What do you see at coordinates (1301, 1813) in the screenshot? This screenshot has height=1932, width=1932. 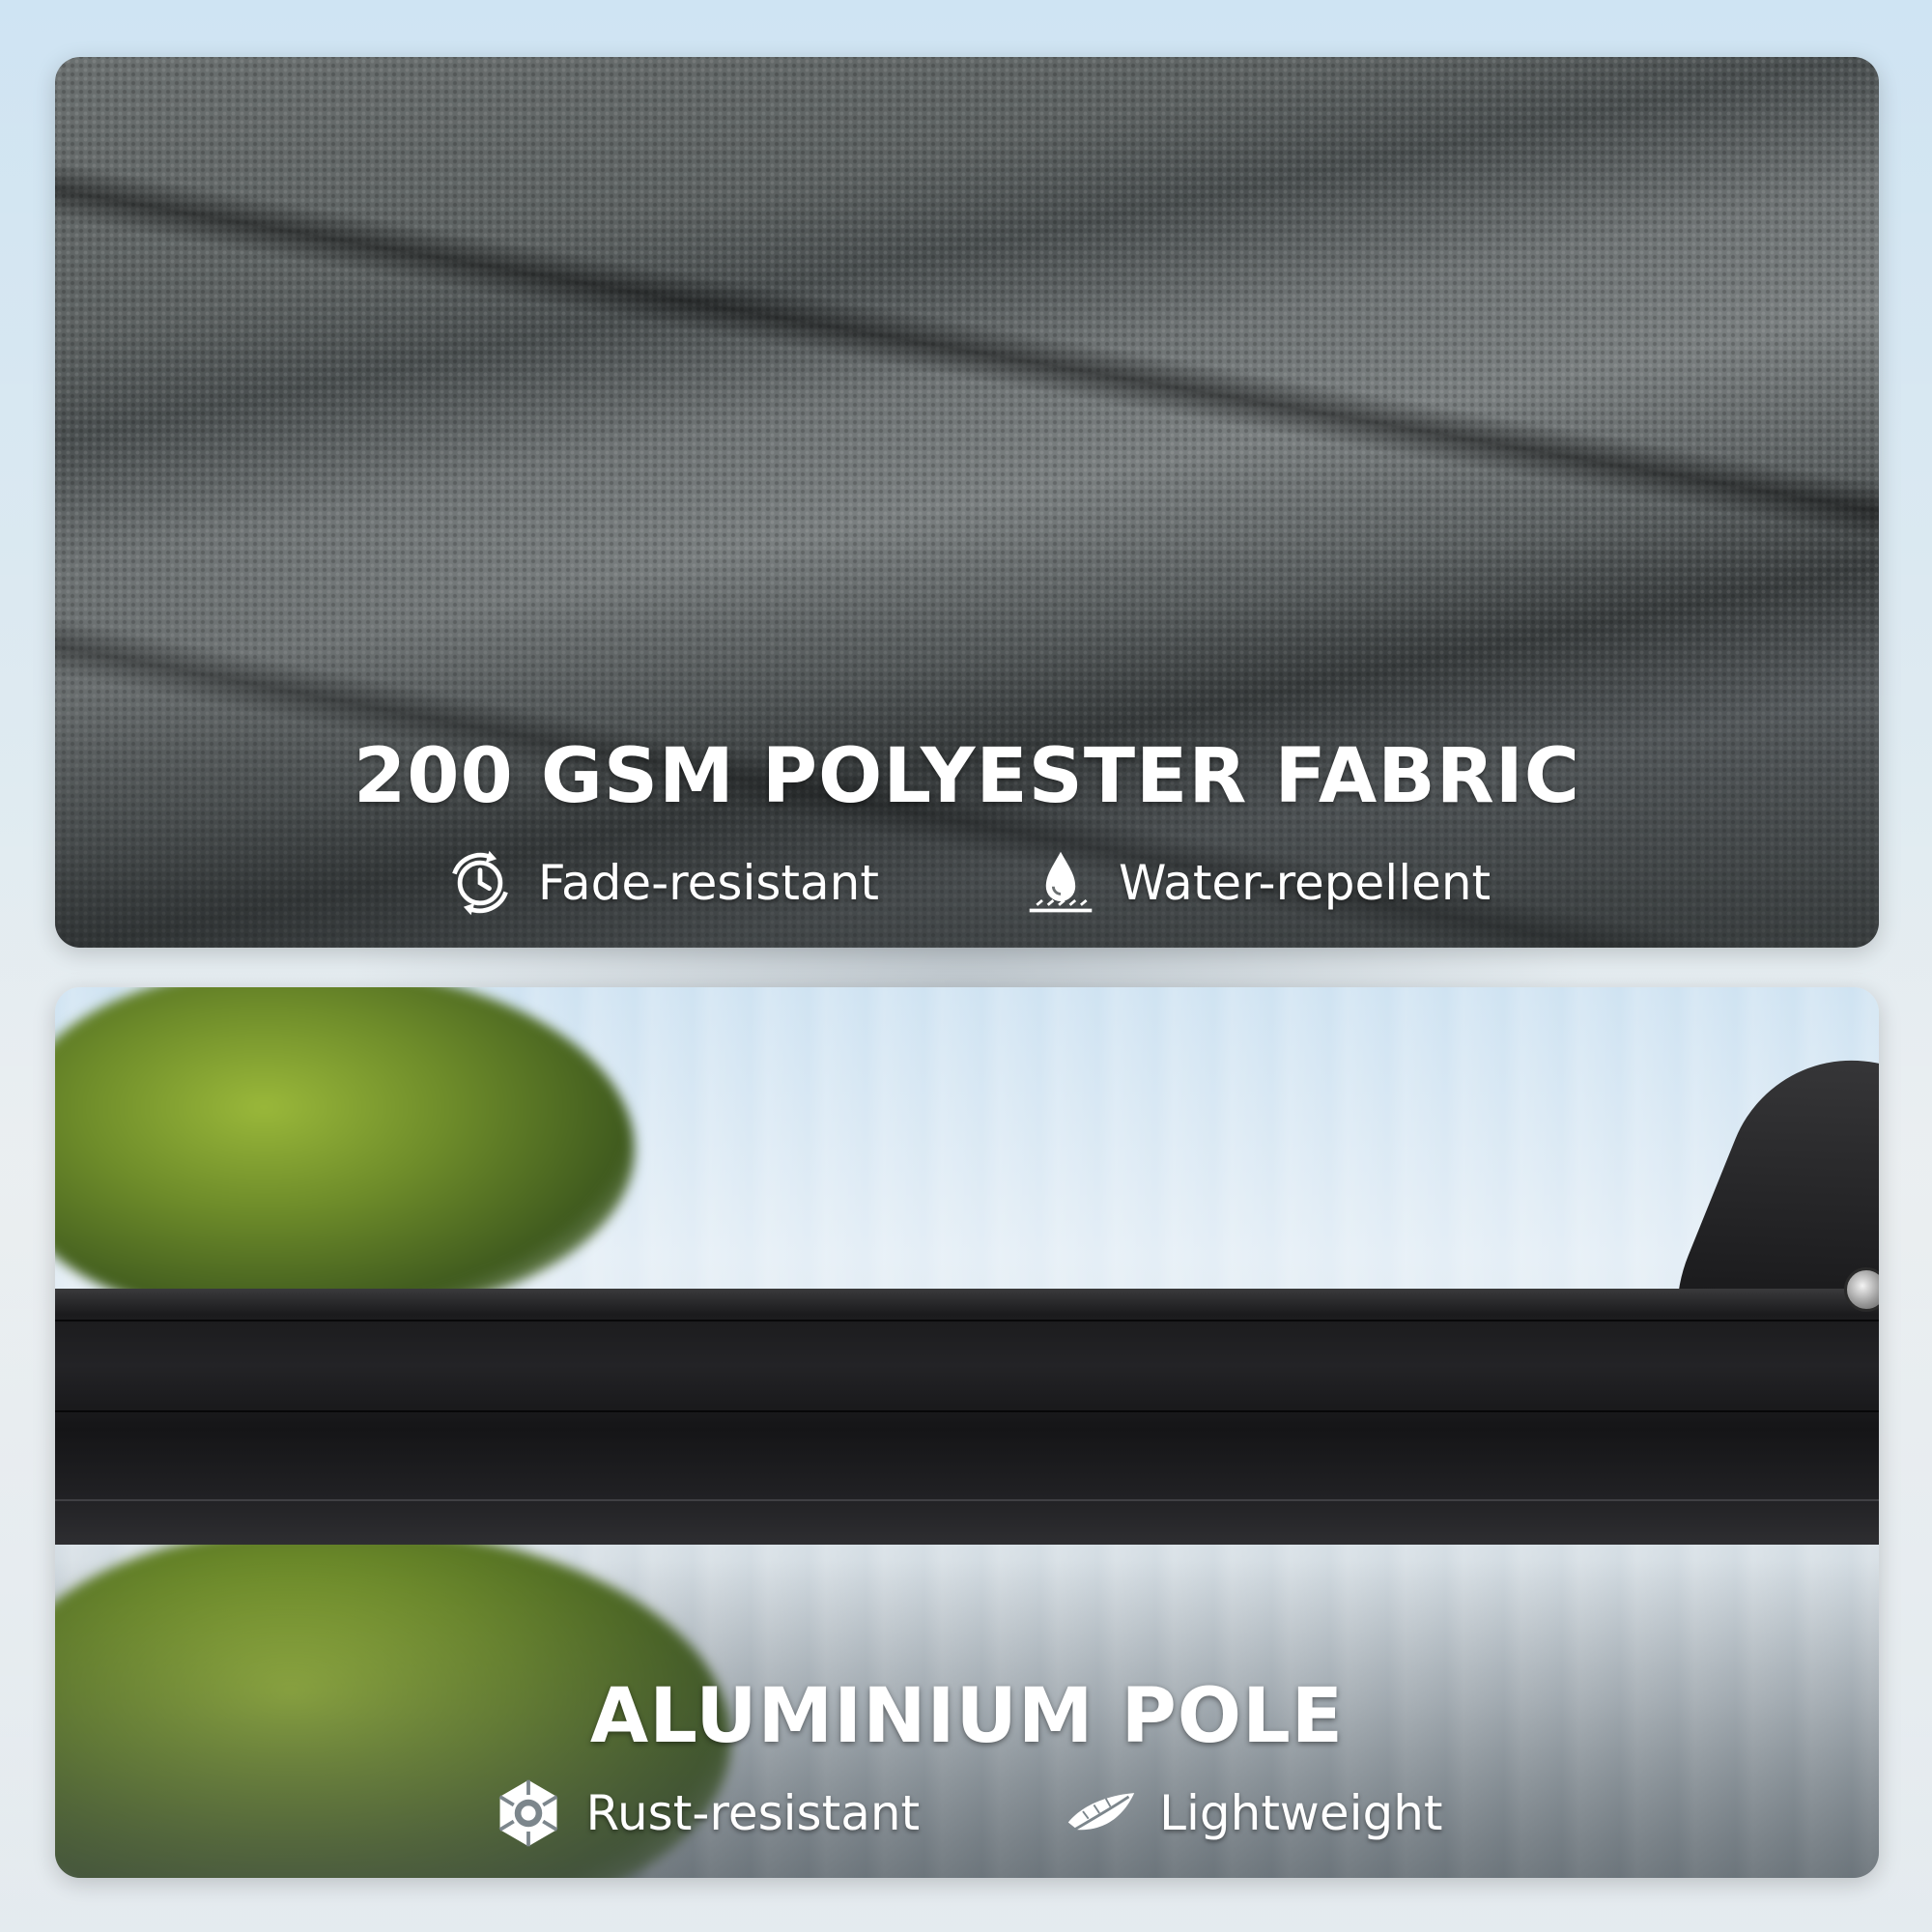 I see `feature-label: Lightweight` at bounding box center [1301, 1813].